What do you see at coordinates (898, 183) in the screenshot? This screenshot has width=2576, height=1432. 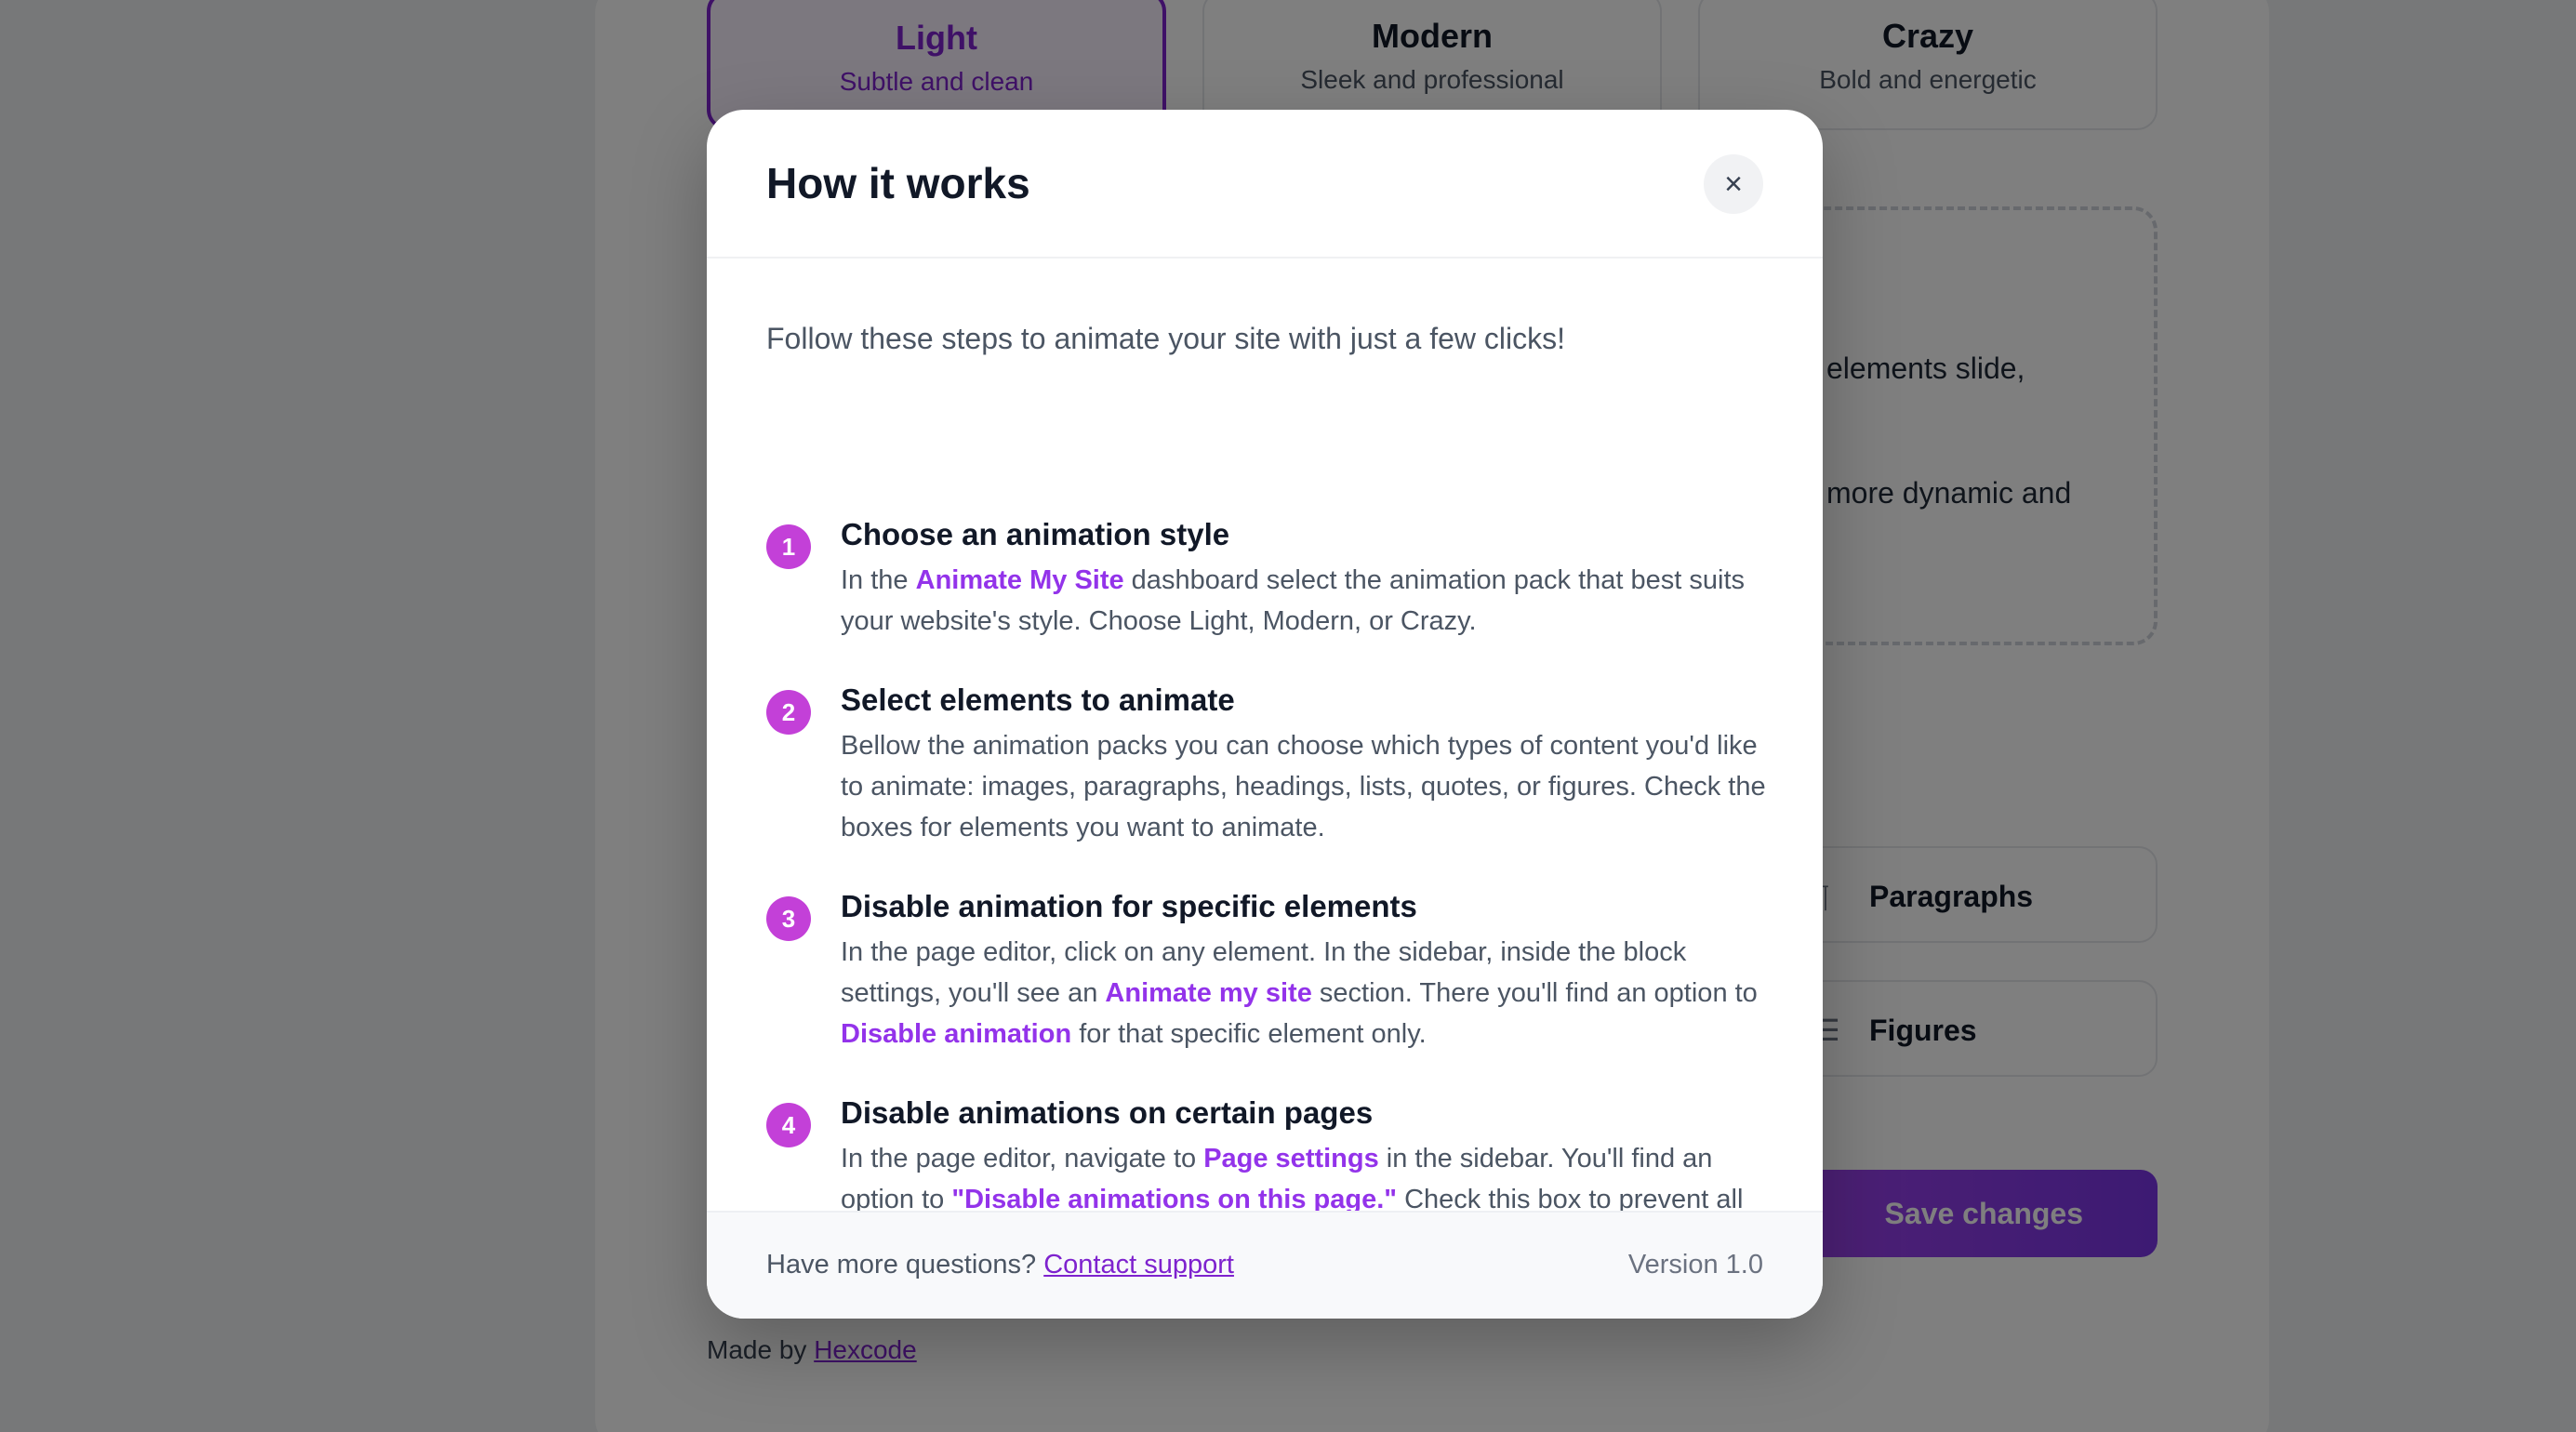 I see `modal-title: How it works` at bounding box center [898, 183].